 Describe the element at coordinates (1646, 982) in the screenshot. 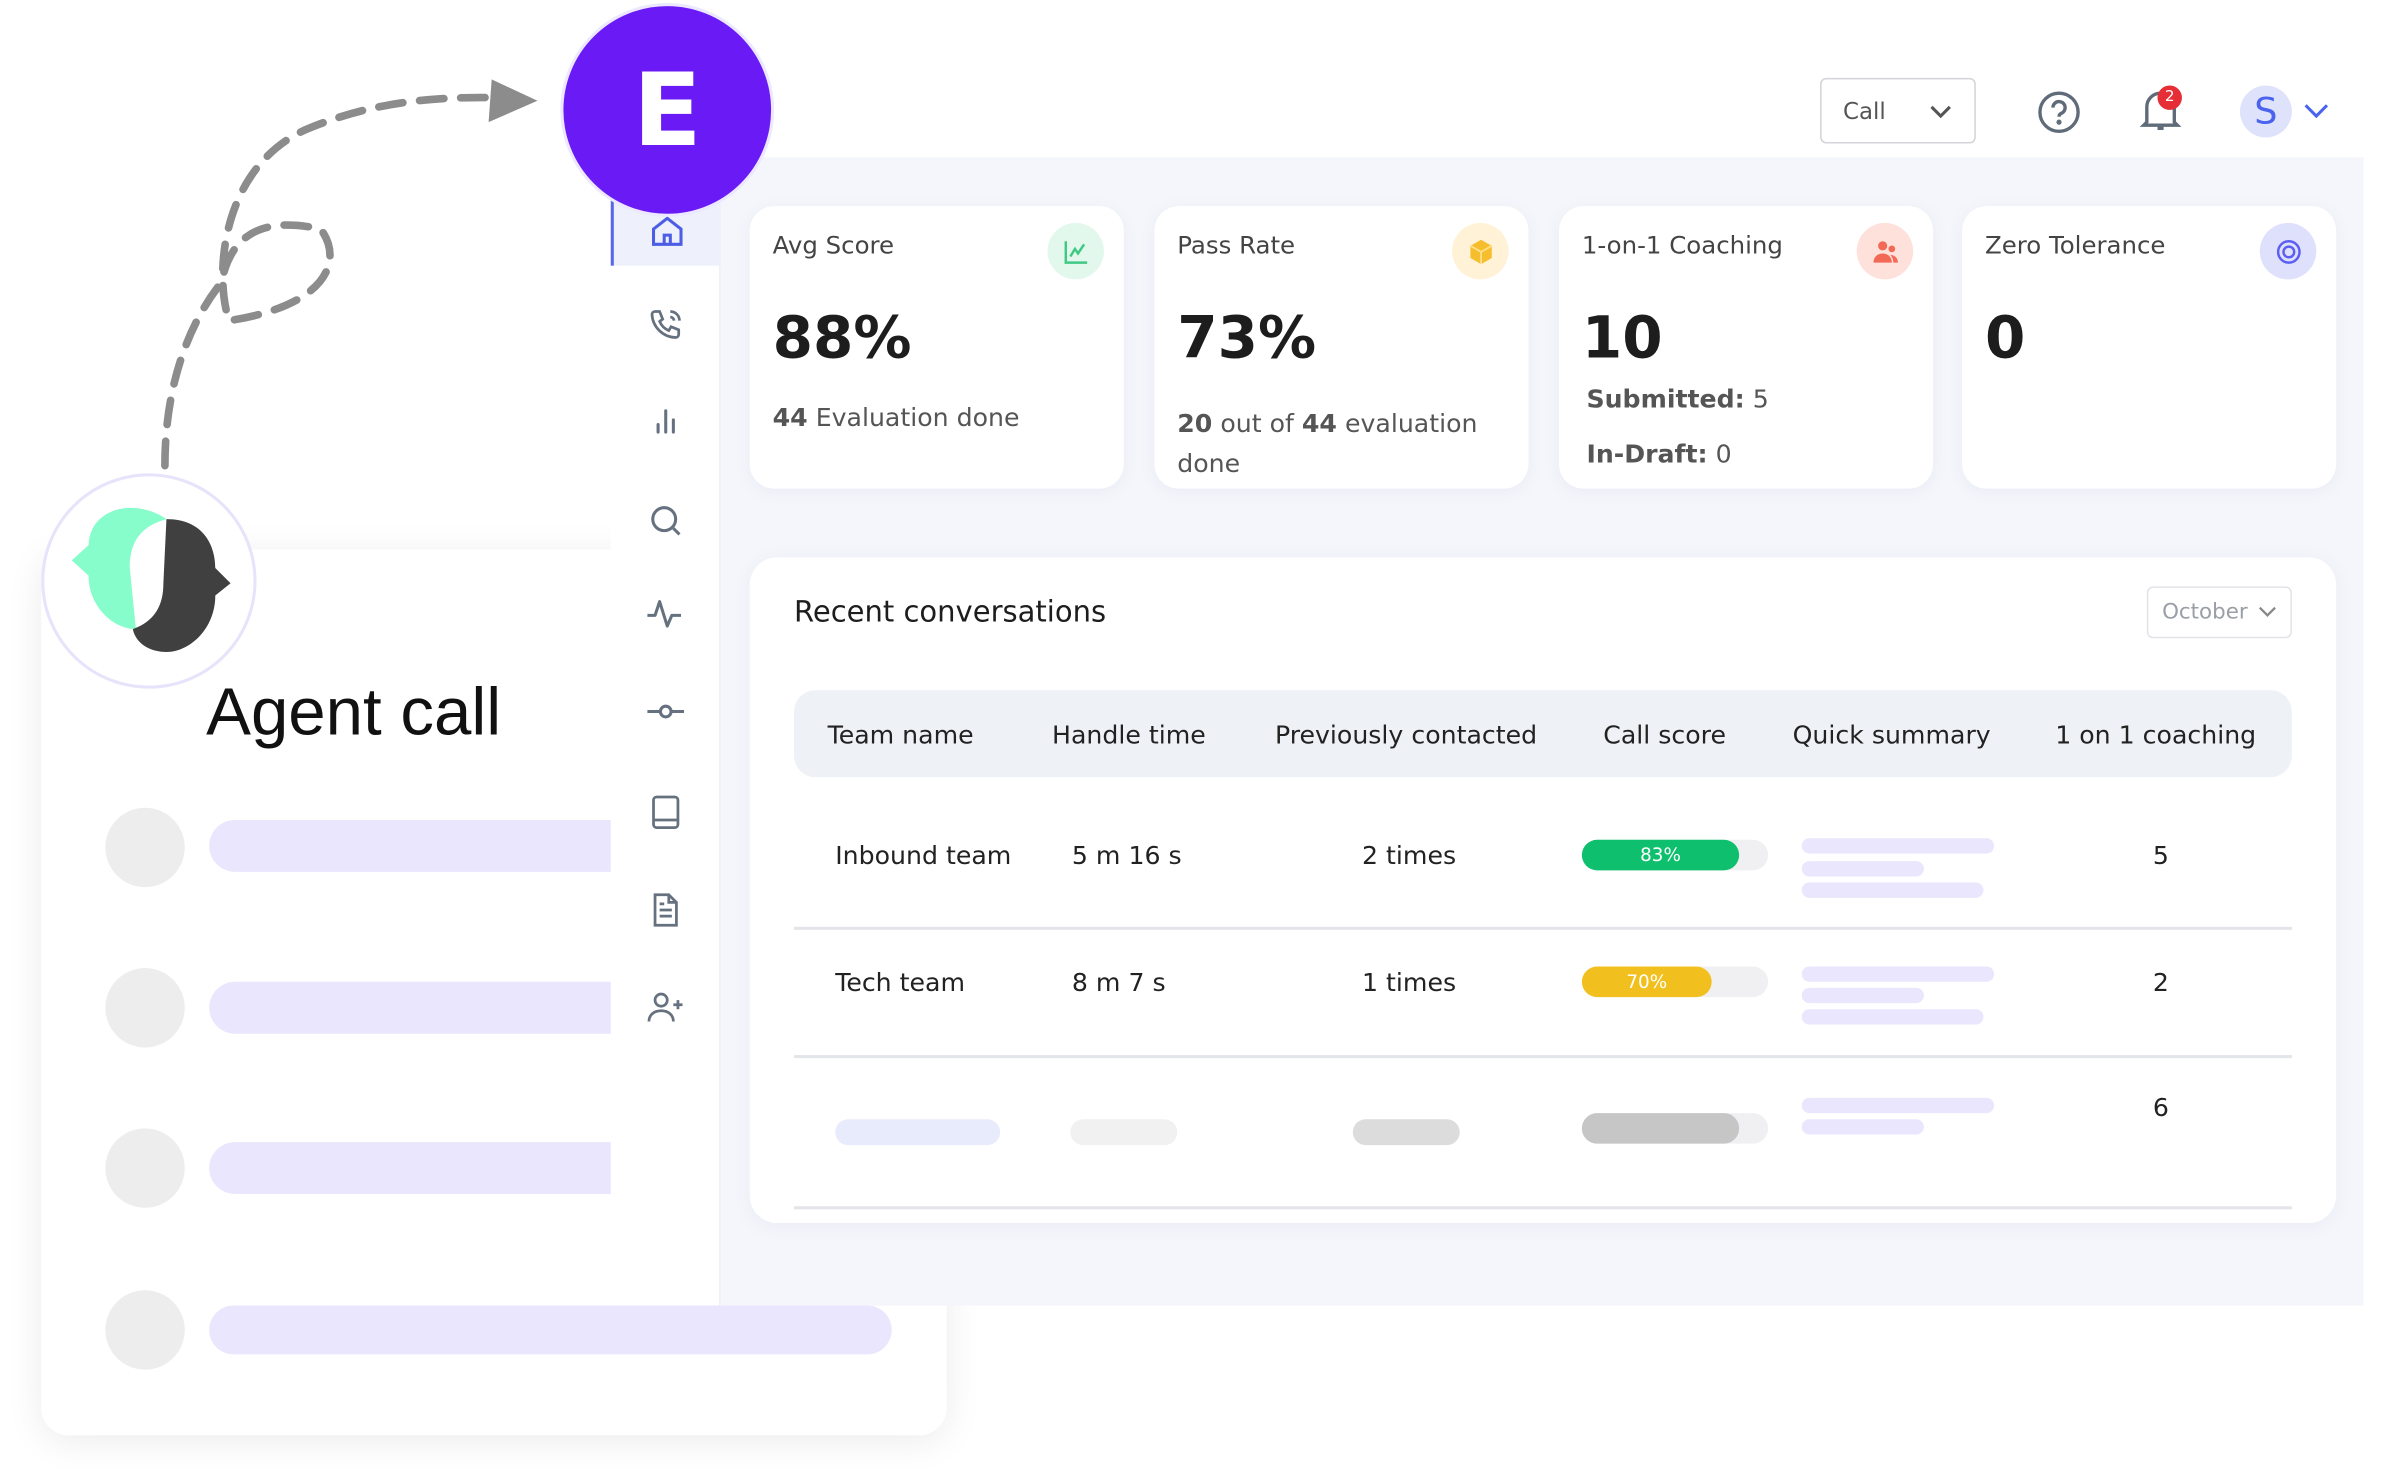

I see `call-score-fill: 70%` at that location.